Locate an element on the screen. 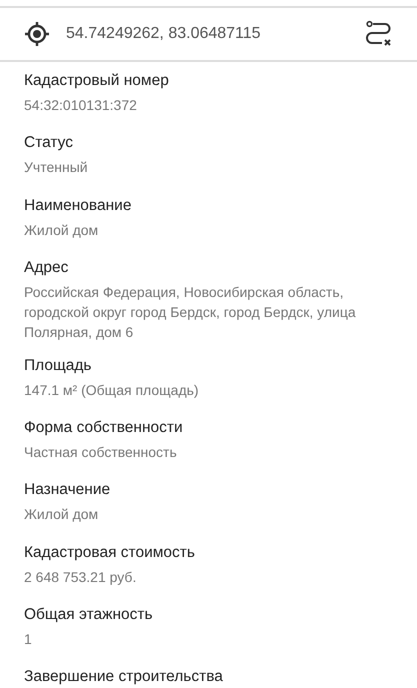  field-label: Статус is located at coordinates (49, 143).